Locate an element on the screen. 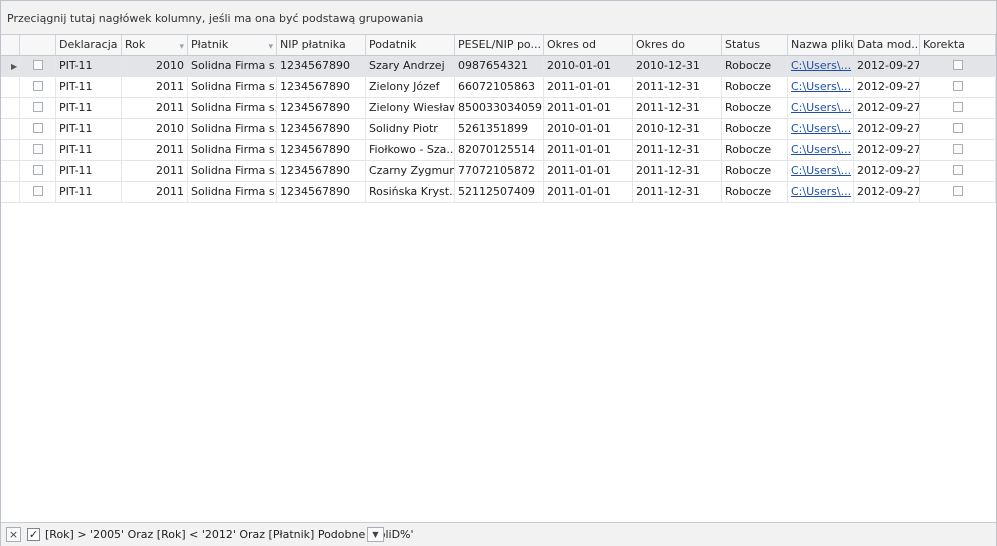 This screenshot has width=997, height=546. cell-pesel-nip: 0987654321 is located at coordinates (499, 66).